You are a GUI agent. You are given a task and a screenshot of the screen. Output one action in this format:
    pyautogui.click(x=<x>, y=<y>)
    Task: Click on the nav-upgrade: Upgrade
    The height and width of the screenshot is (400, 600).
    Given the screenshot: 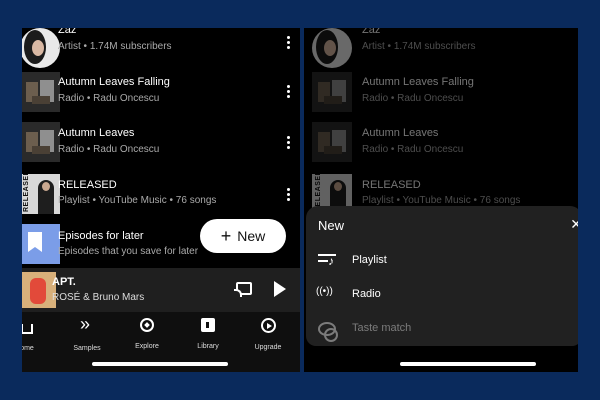 What is the action you would take?
    pyautogui.click(x=268, y=336)
    